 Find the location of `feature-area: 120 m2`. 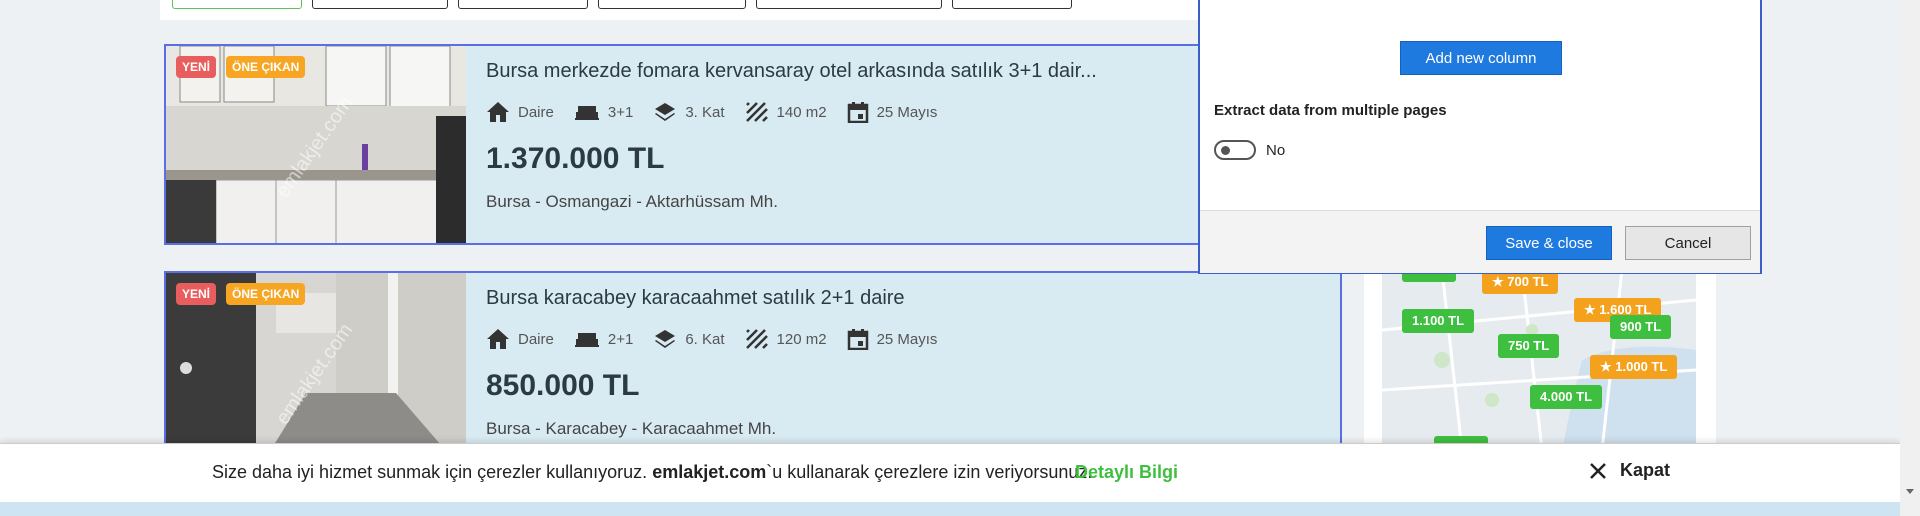

feature-area: 120 m2 is located at coordinates (786, 339).